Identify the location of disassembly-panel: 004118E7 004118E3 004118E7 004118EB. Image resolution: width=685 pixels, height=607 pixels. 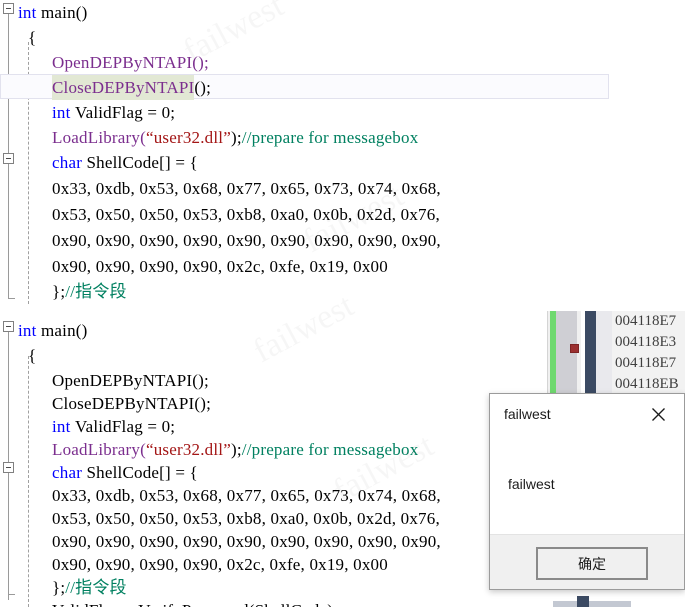
(616, 353).